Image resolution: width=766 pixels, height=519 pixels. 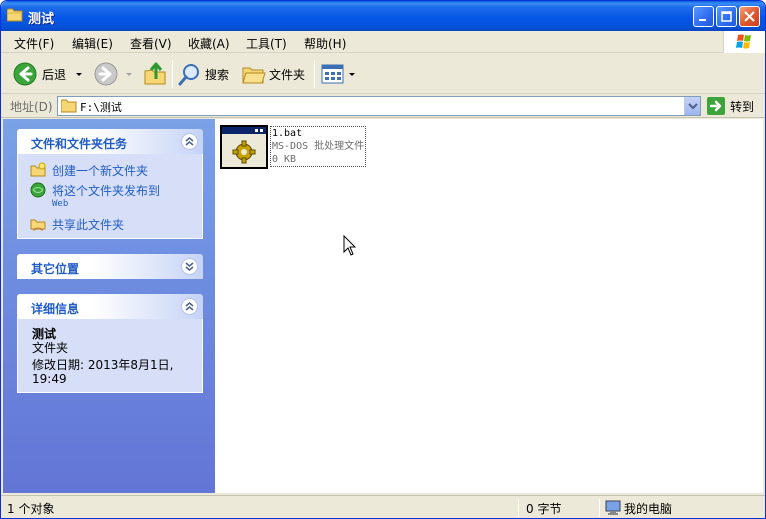 What do you see at coordinates (544, 509) in the screenshot?
I see `status-size: 0 字节` at bounding box center [544, 509].